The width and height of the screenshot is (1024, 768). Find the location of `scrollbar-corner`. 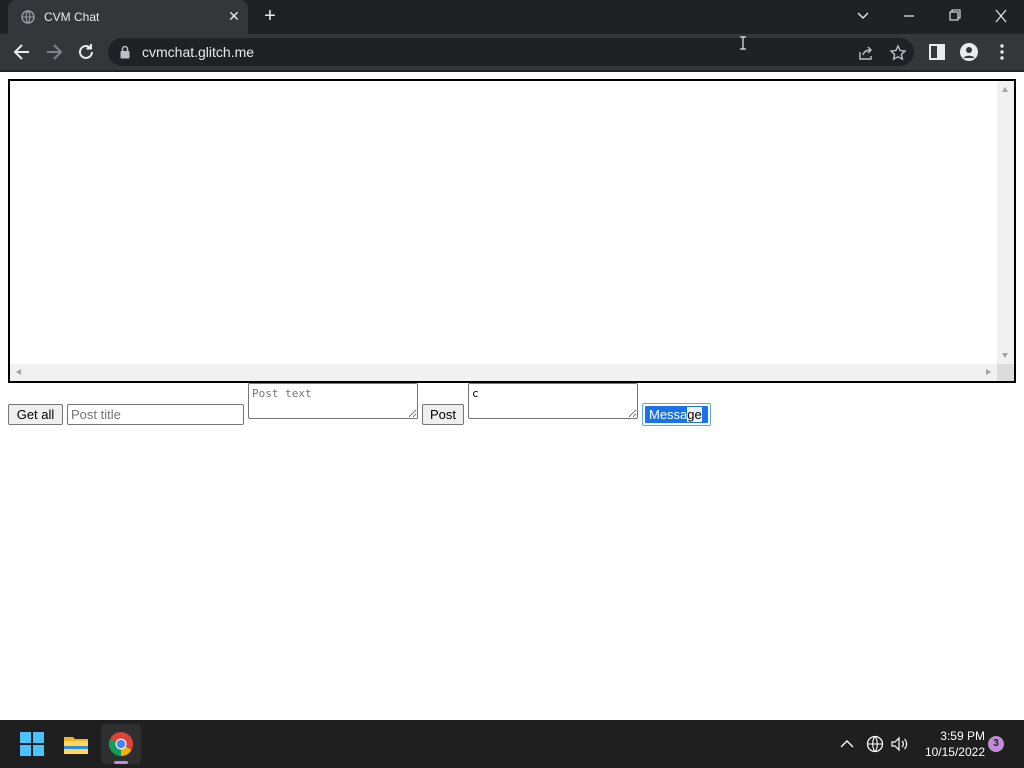

scrollbar-corner is located at coordinates (1005, 372).